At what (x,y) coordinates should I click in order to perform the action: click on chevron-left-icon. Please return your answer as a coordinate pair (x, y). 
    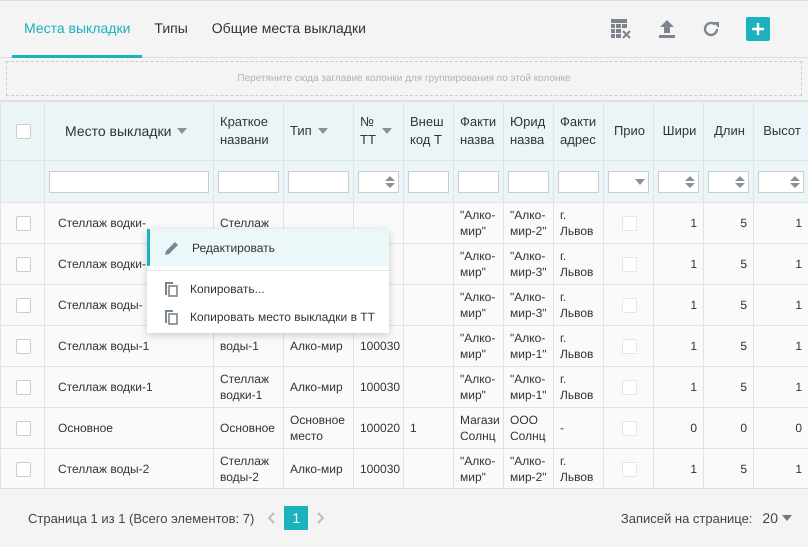
    Looking at the image, I should click on (272, 518).